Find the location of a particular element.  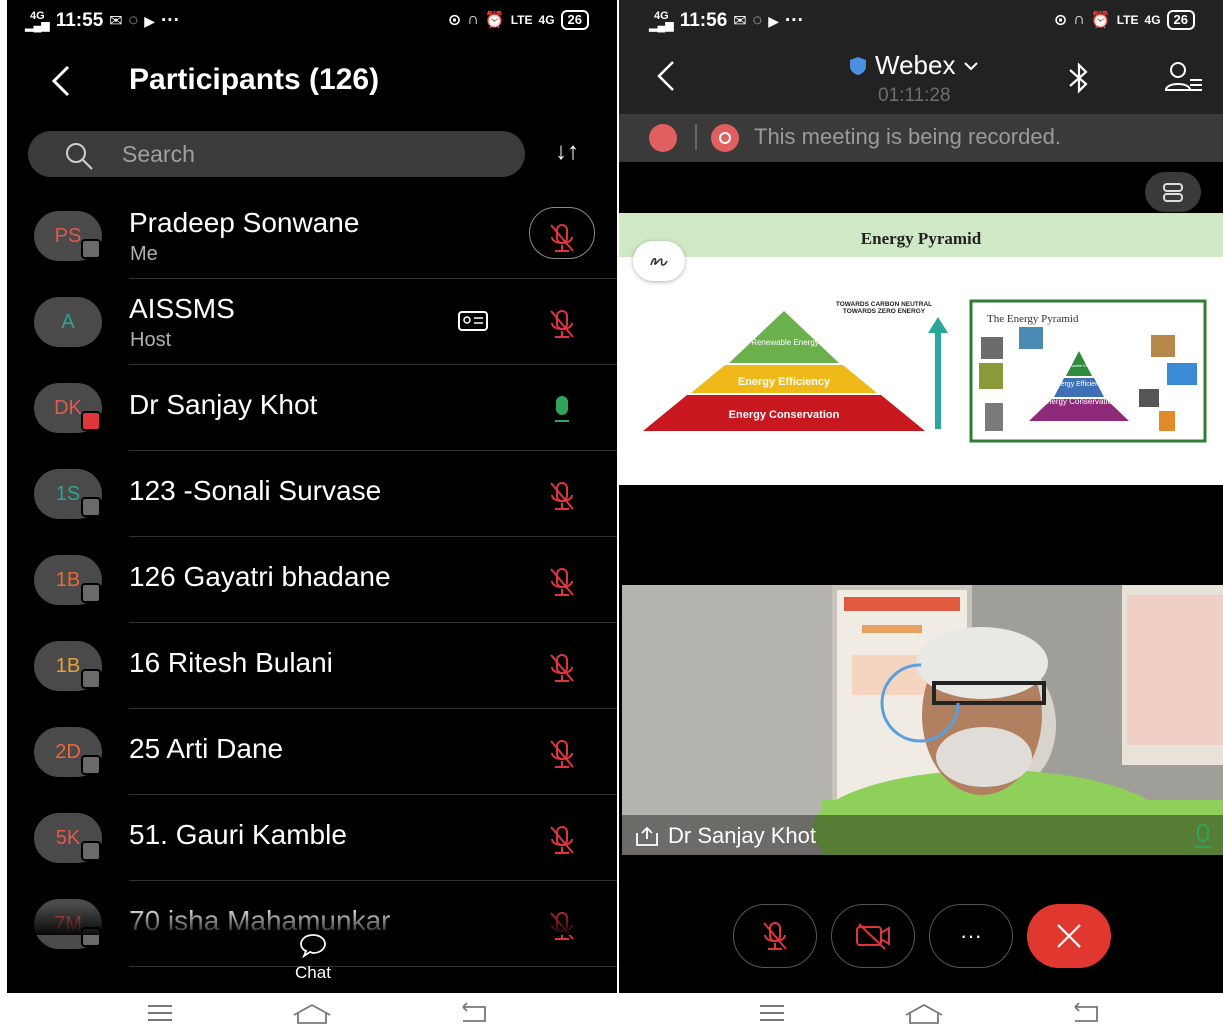

speaker-video-frame is located at coordinates (922, 720).